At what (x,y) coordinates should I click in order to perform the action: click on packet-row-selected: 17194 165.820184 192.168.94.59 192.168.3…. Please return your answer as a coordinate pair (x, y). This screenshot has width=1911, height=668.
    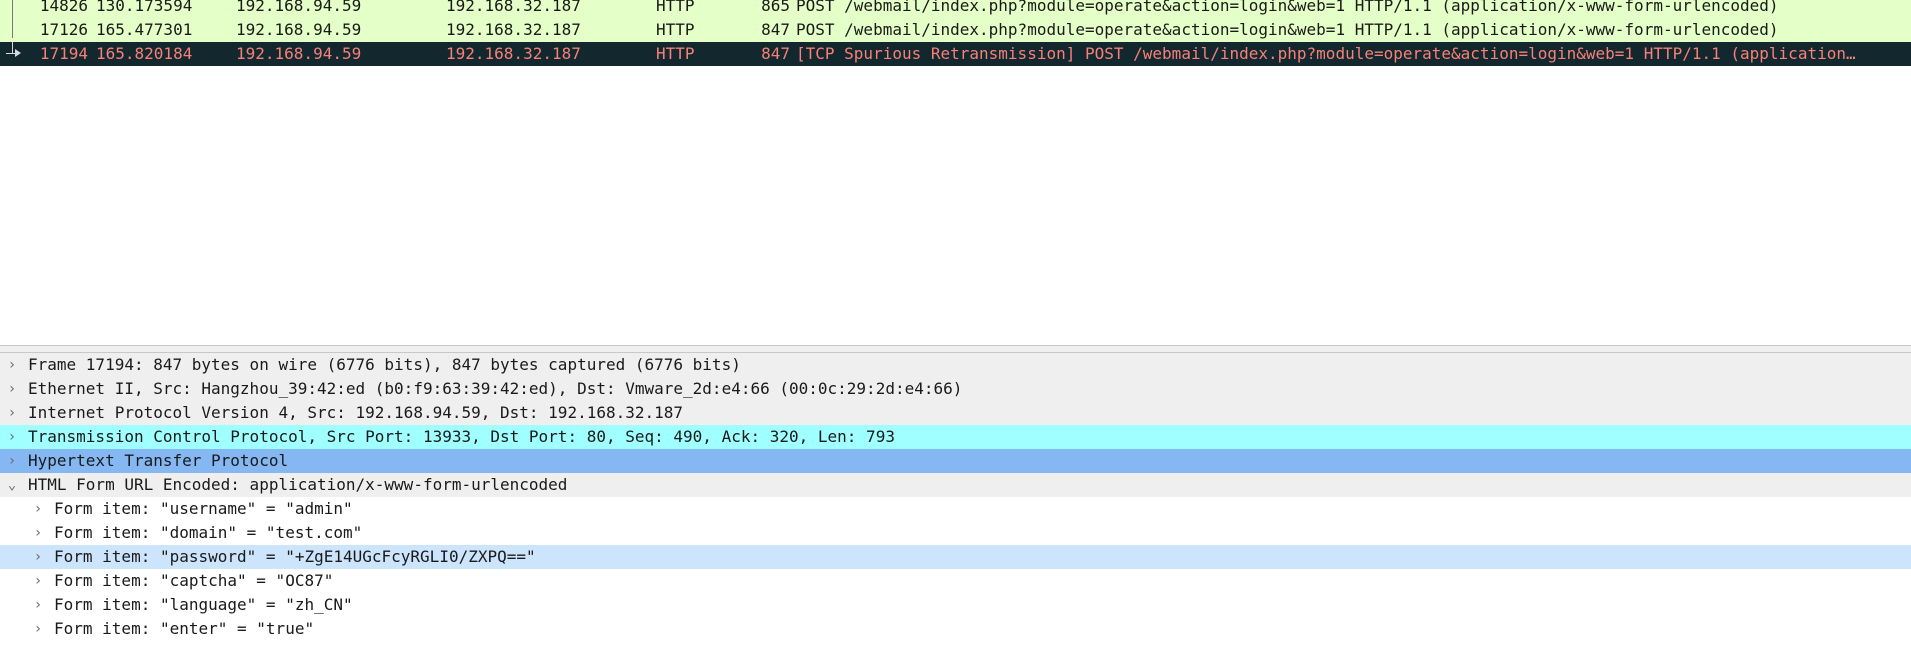
    Looking at the image, I should click on (955, 54).